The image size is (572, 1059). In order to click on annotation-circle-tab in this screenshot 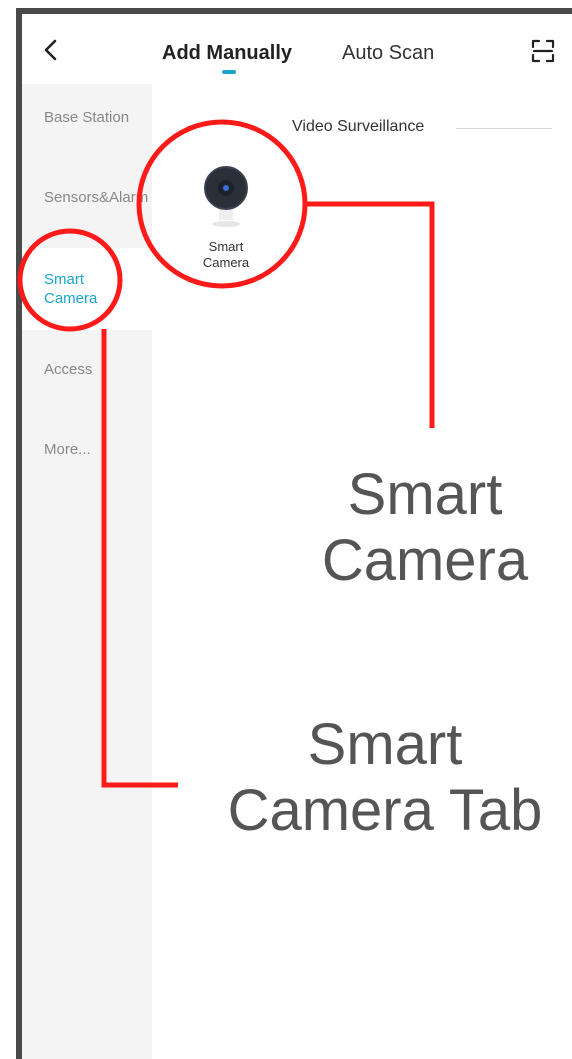, I will do `click(70, 280)`.